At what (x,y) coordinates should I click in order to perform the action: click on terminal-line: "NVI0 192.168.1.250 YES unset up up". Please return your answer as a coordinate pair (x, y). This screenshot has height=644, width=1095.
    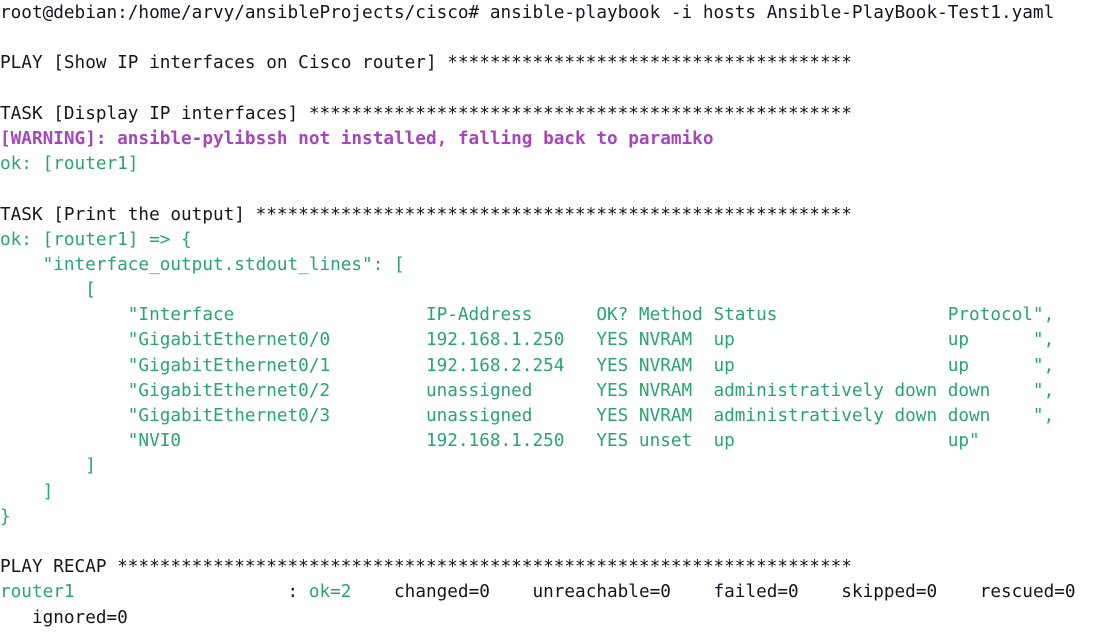
    Looking at the image, I should click on (547, 441).